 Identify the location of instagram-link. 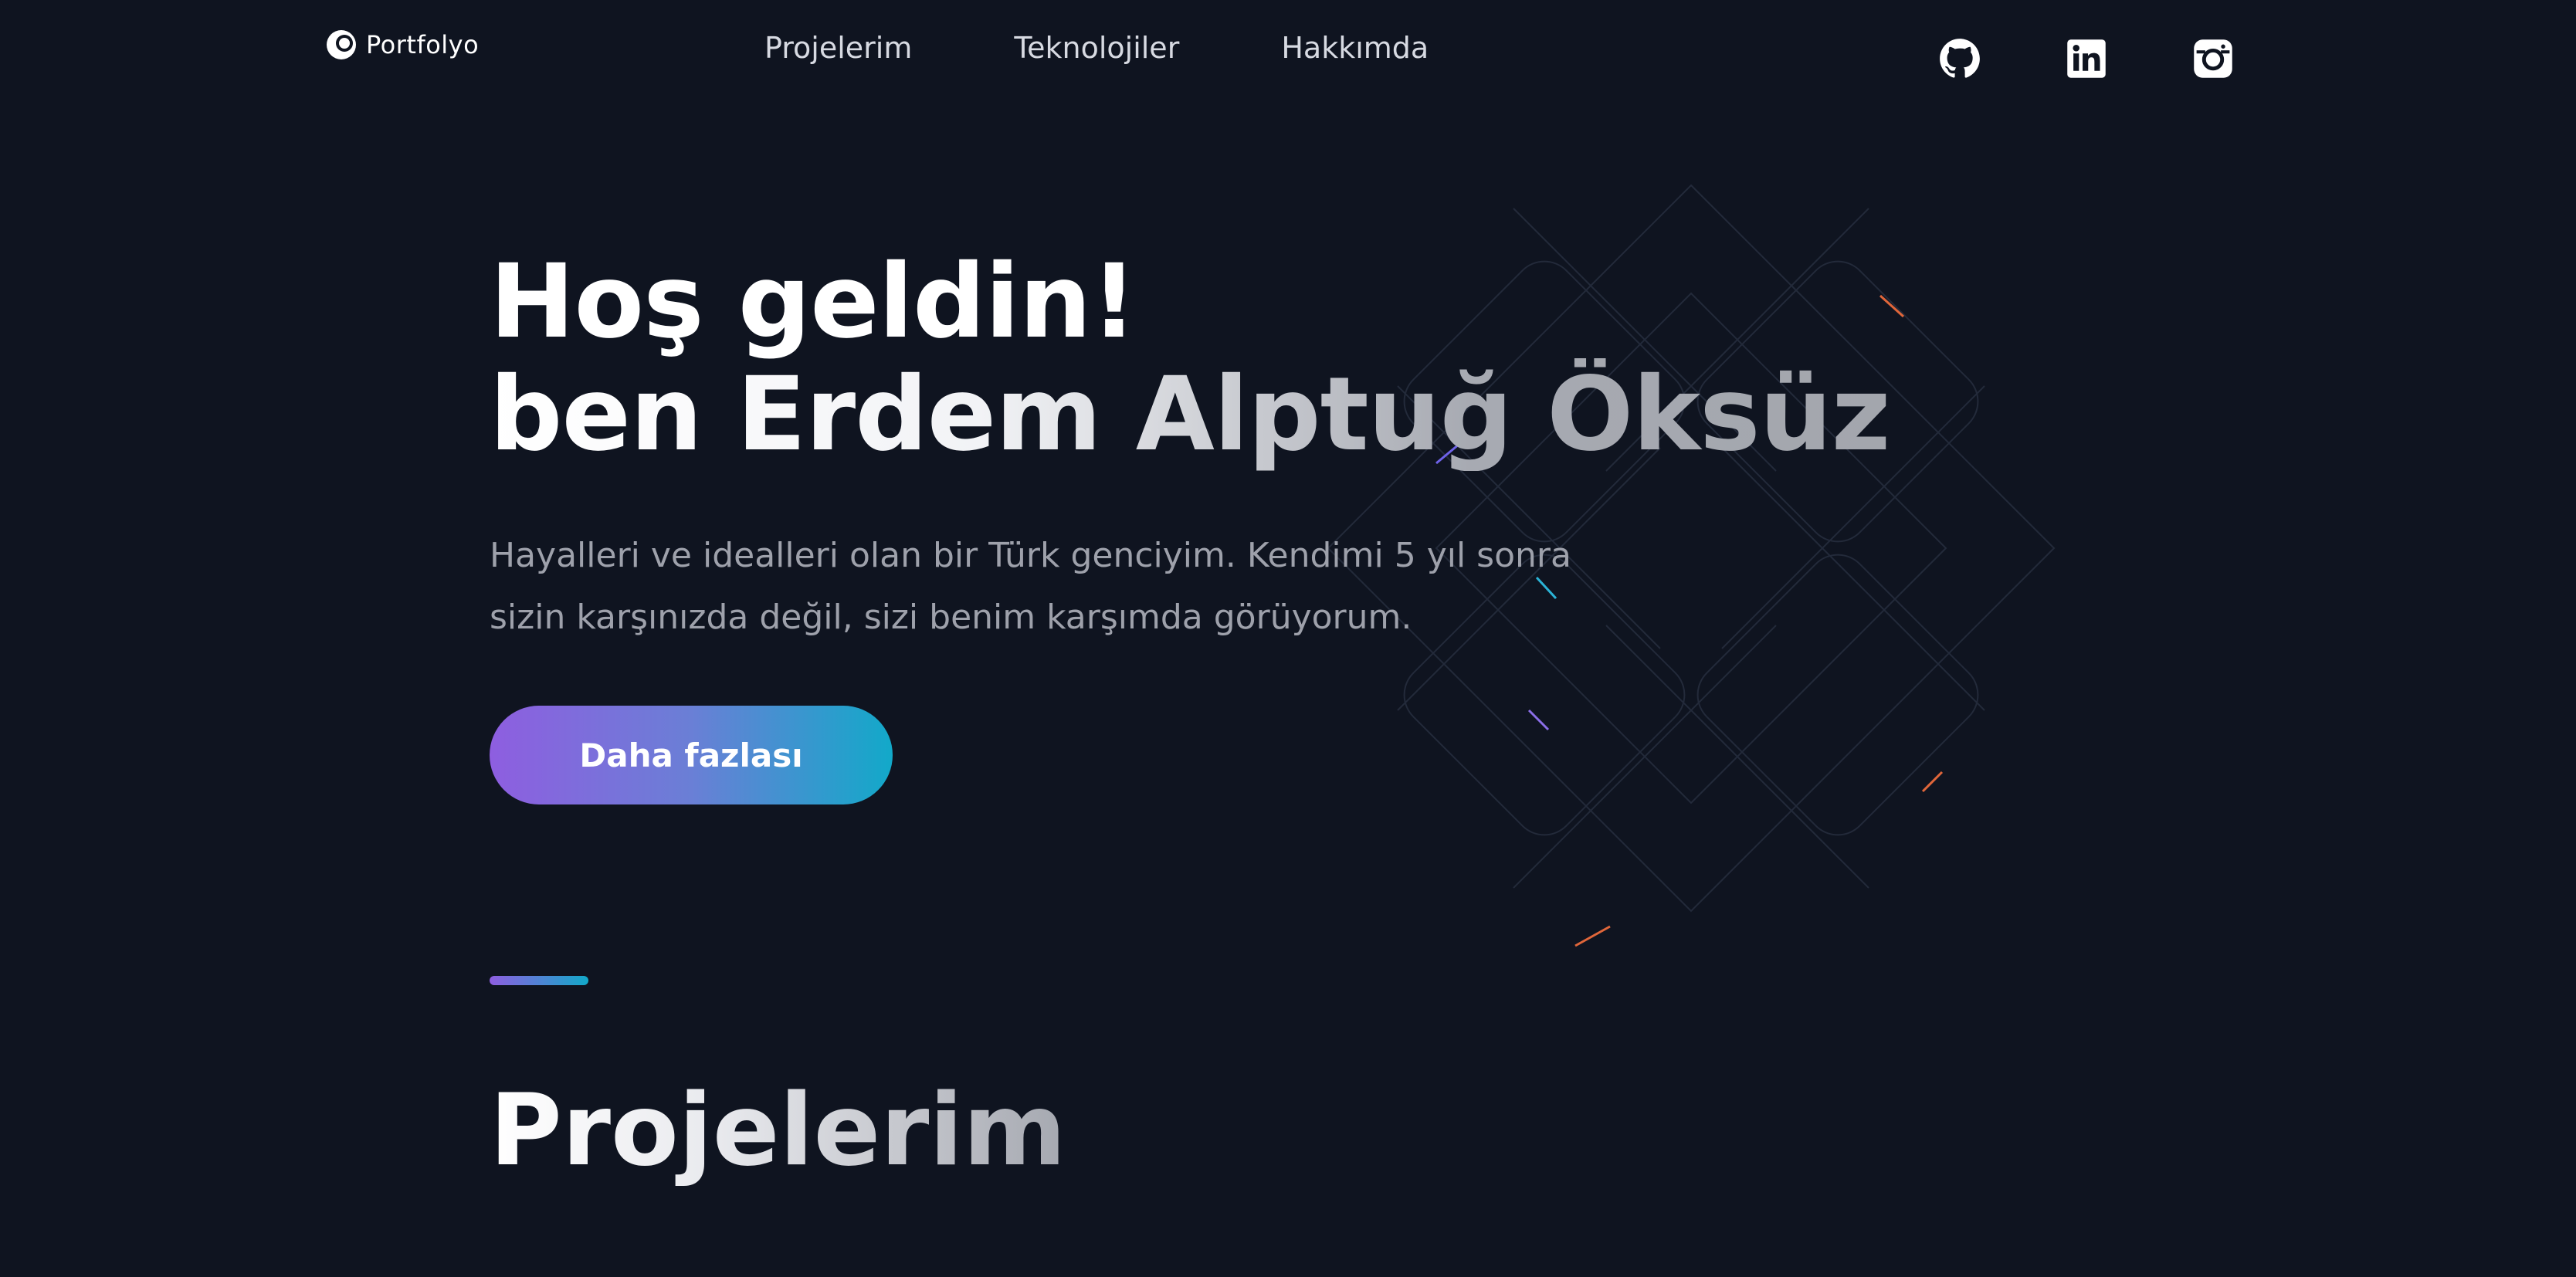
(2213, 58).